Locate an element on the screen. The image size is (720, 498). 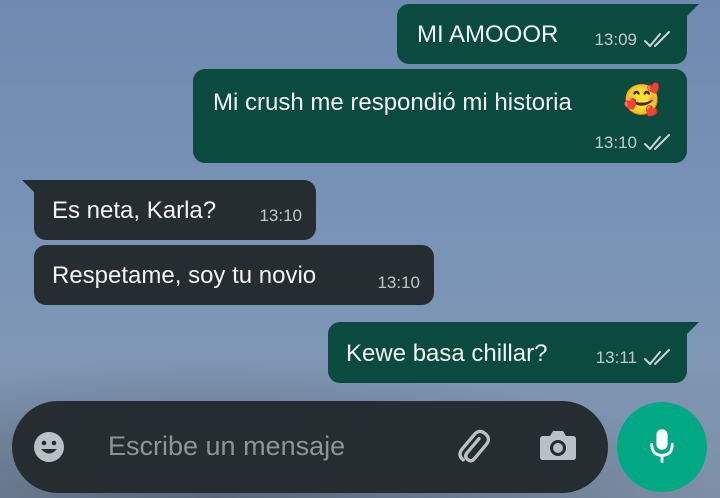
emoji-icon is located at coordinates (49, 447).